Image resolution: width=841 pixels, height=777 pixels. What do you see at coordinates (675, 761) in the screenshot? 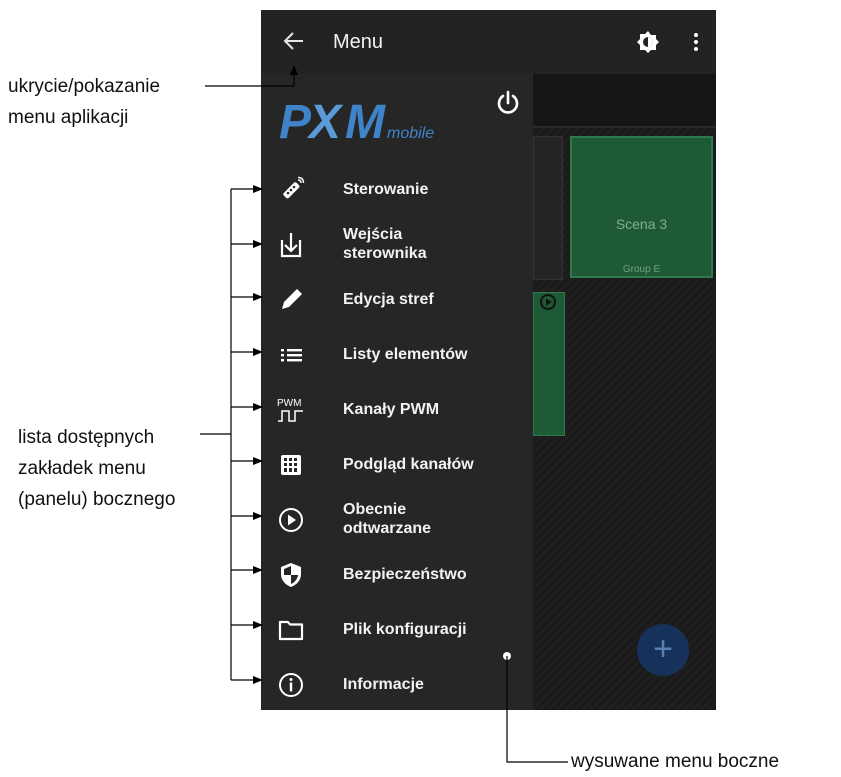
I see `annotation-side-drawer: wysuwane menu boczne` at bounding box center [675, 761].